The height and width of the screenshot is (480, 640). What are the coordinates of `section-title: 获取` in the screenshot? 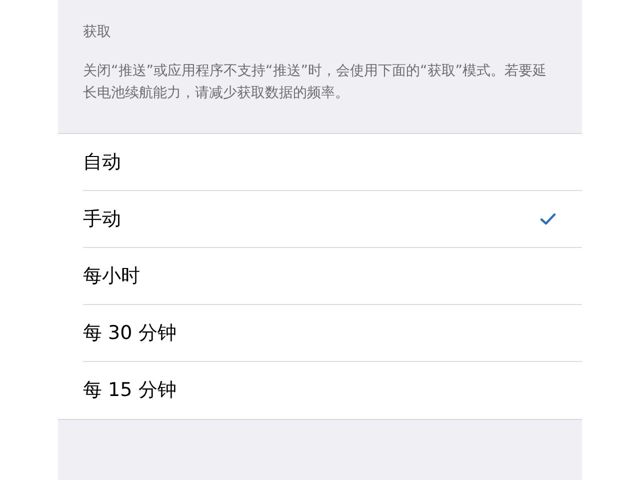 It's located at (97, 32).